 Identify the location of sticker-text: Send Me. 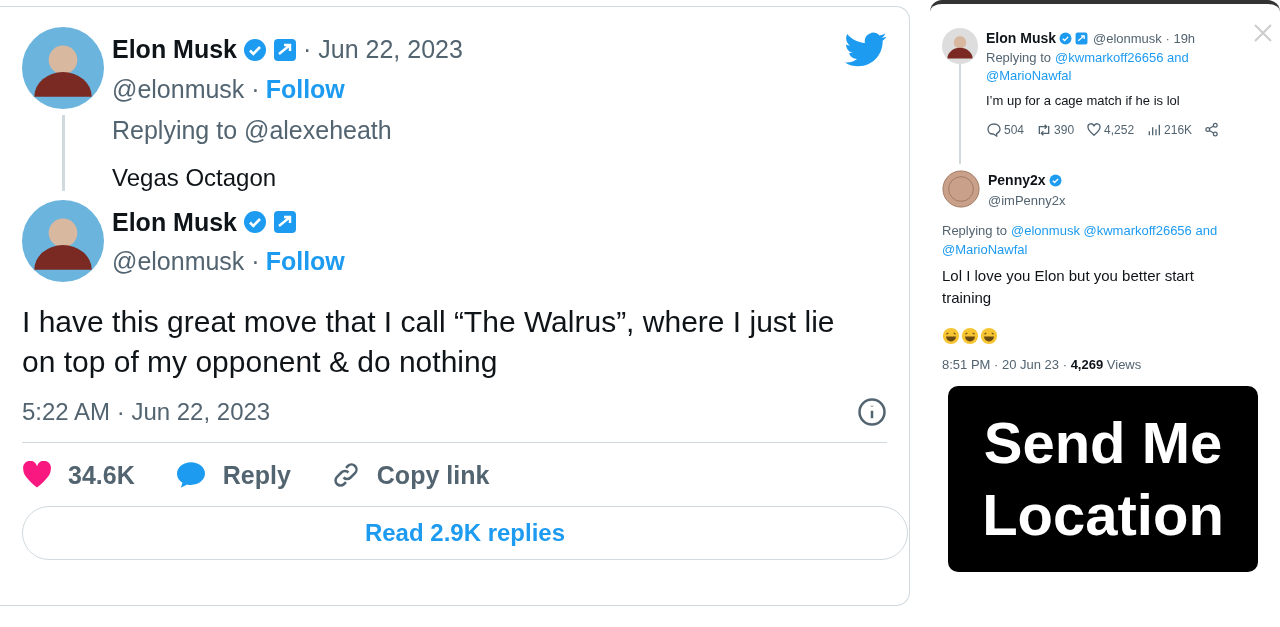
(1103, 443).